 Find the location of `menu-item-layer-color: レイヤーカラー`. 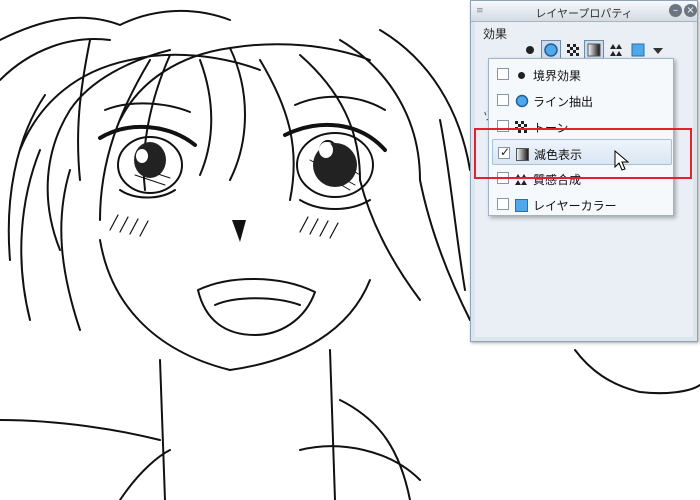

menu-item-layer-color: レイヤーカラー is located at coordinates (581, 204).